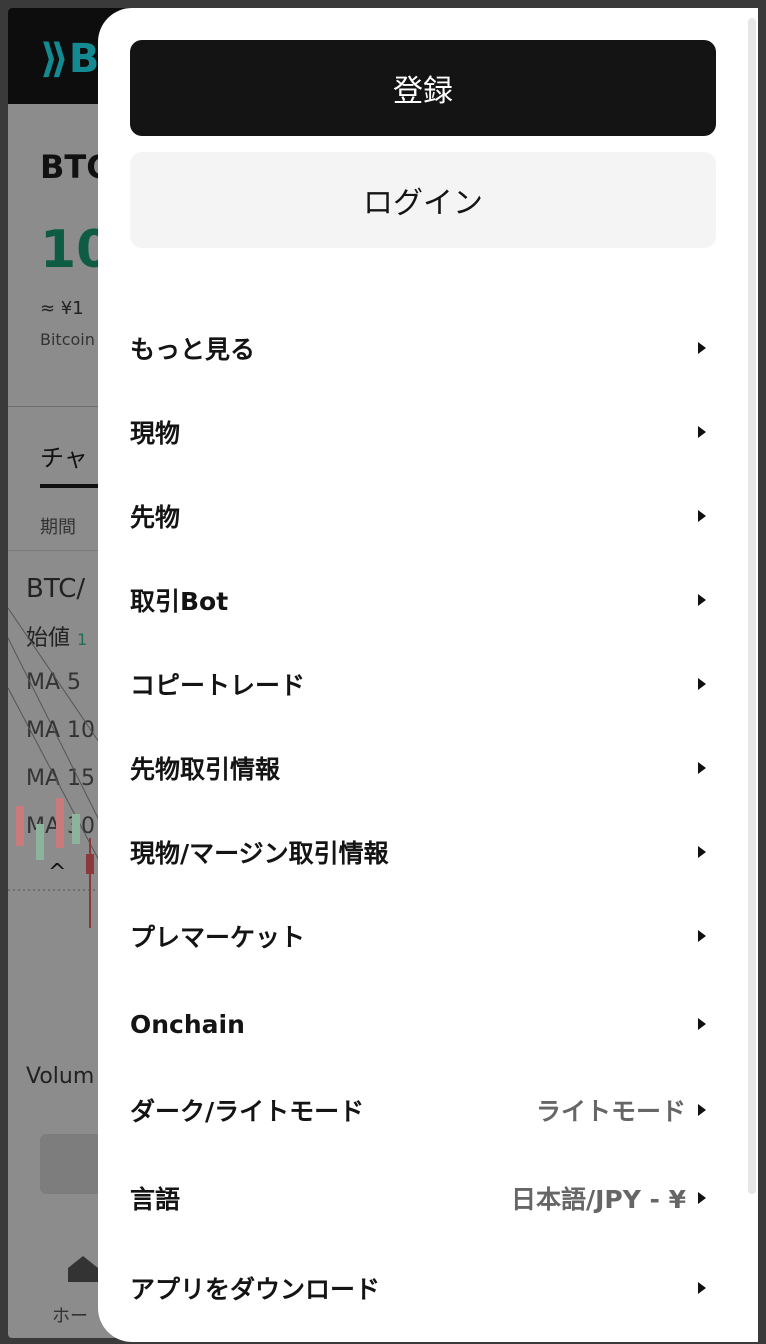 Image resolution: width=766 pixels, height=1344 pixels. Describe the element at coordinates (60, 1076) in the screenshot. I see `volume-label: Volum` at that location.